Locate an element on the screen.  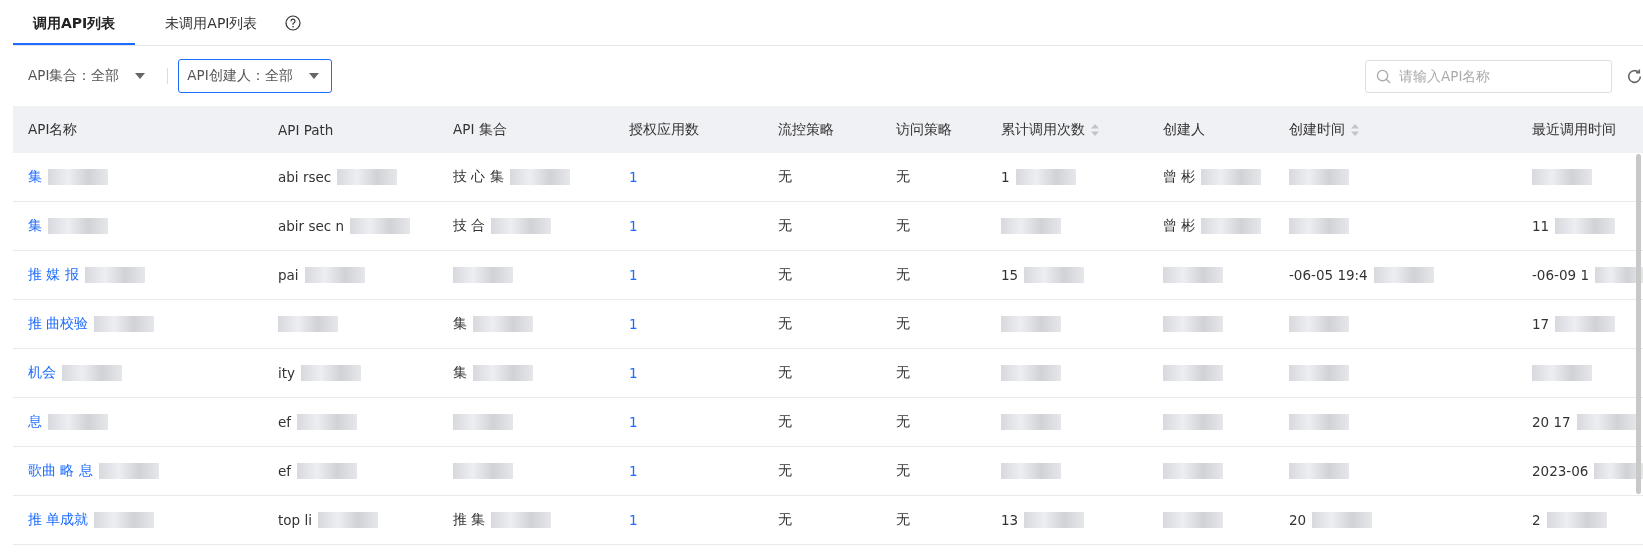
table-link: 推 单成就 is located at coordinates (58, 520).